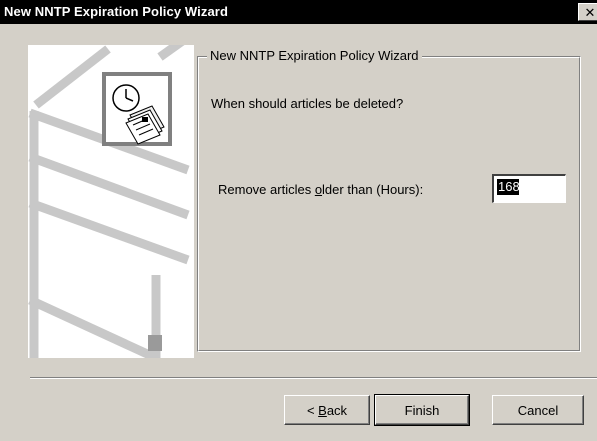 The width and height of the screenshot is (597, 441). What do you see at coordinates (314, 55) in the screenshot?
I see `groupbox-legend: New NNTP Expiration Policy Wizard` at bounding box center [314, 55].